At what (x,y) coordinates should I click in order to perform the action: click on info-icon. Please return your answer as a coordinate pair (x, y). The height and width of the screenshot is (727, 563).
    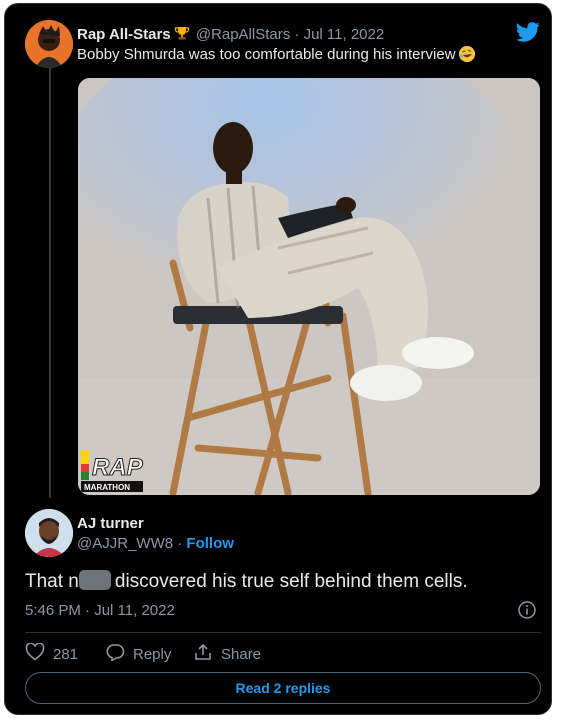
    Looking at the image, I should click on (527, 610).